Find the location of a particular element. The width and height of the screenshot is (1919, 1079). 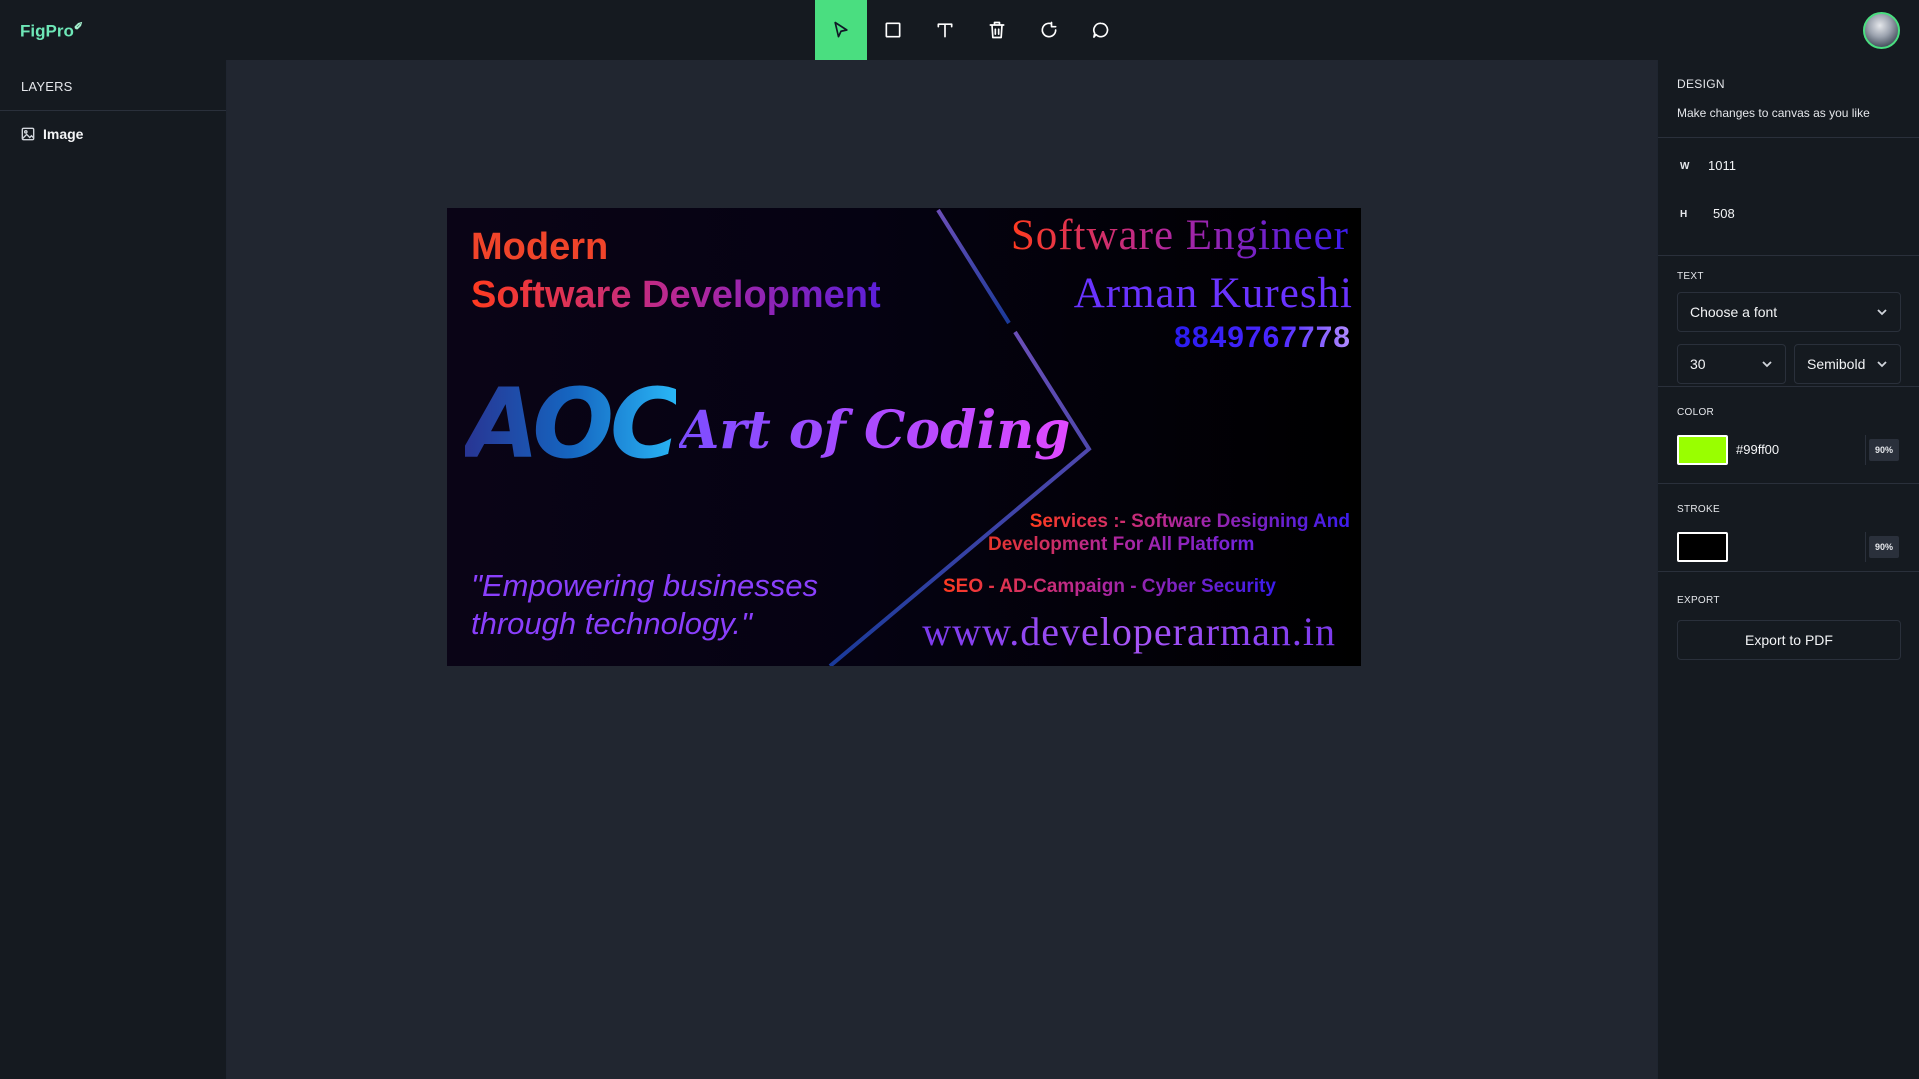

logo-mark-icon: ✐ is located at coordinates (78, 27).